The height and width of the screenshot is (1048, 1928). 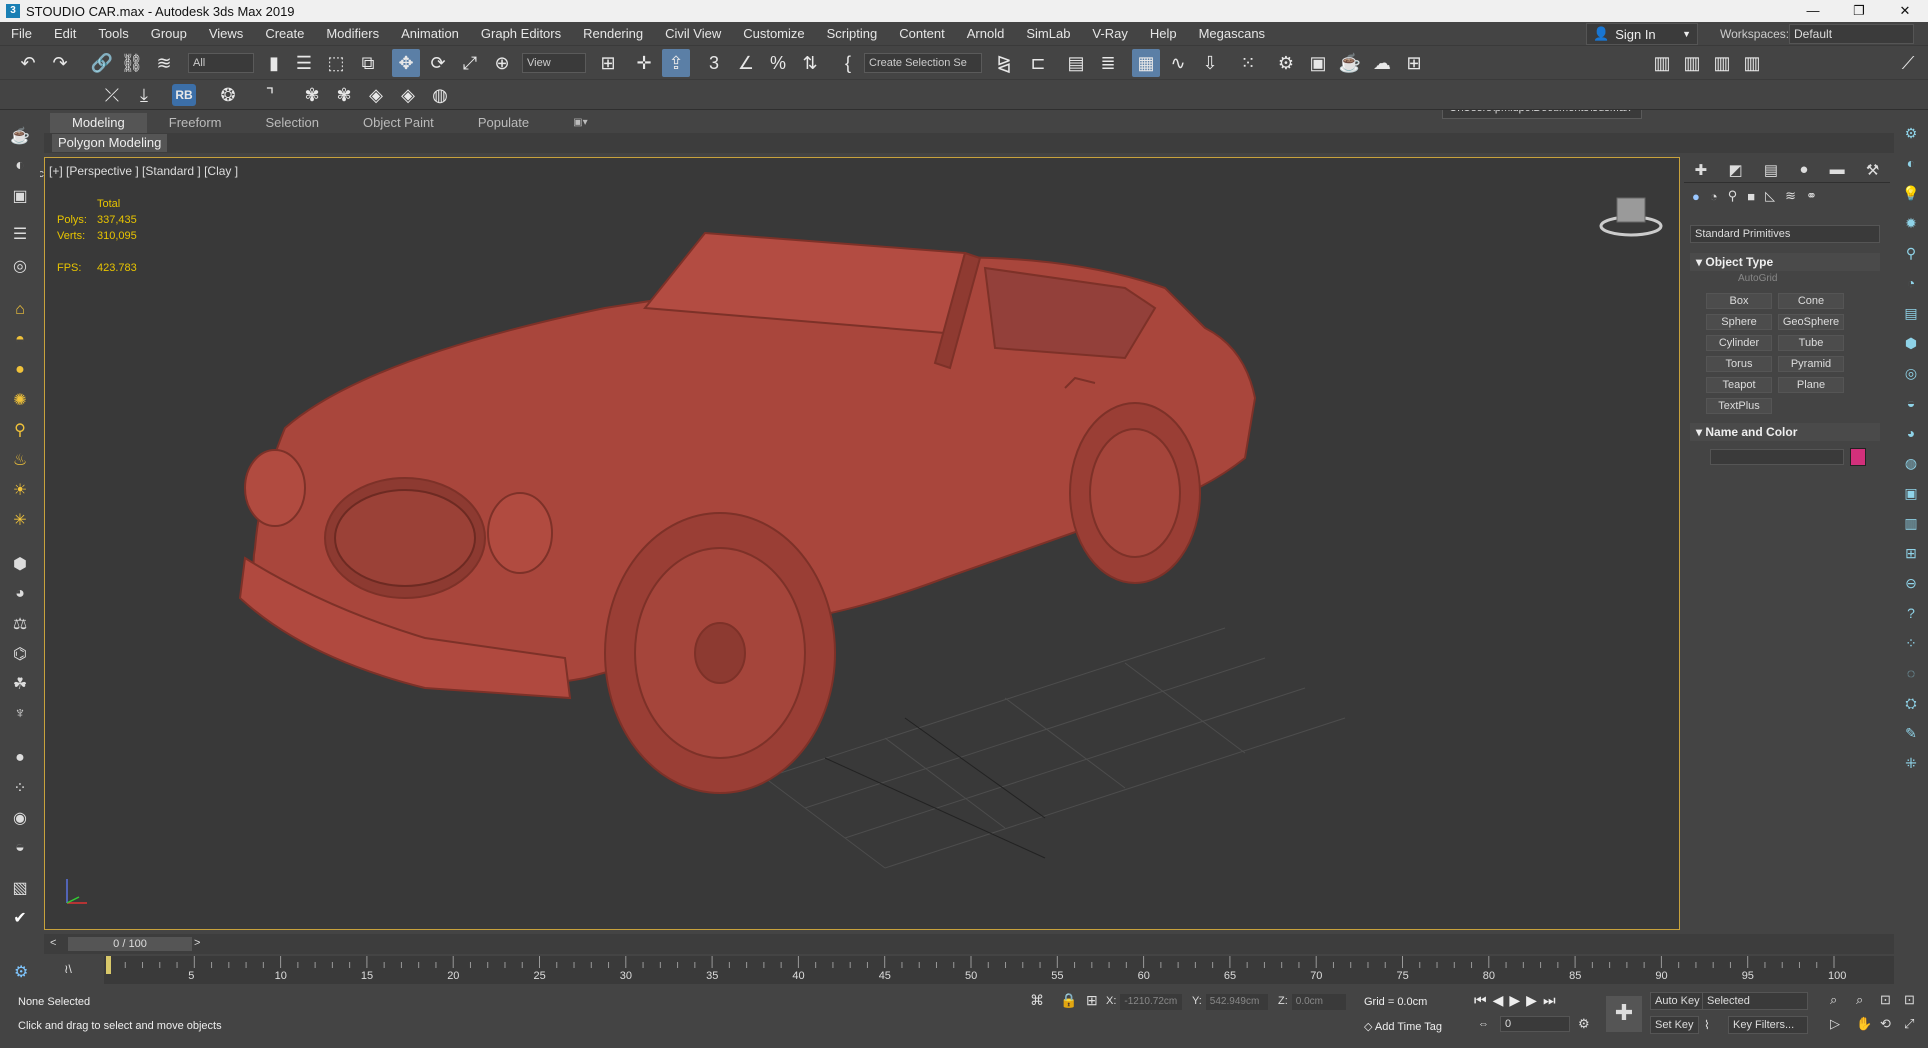 I want to click on material-tool-2-icon: ◈, so click(x=408, y=95).